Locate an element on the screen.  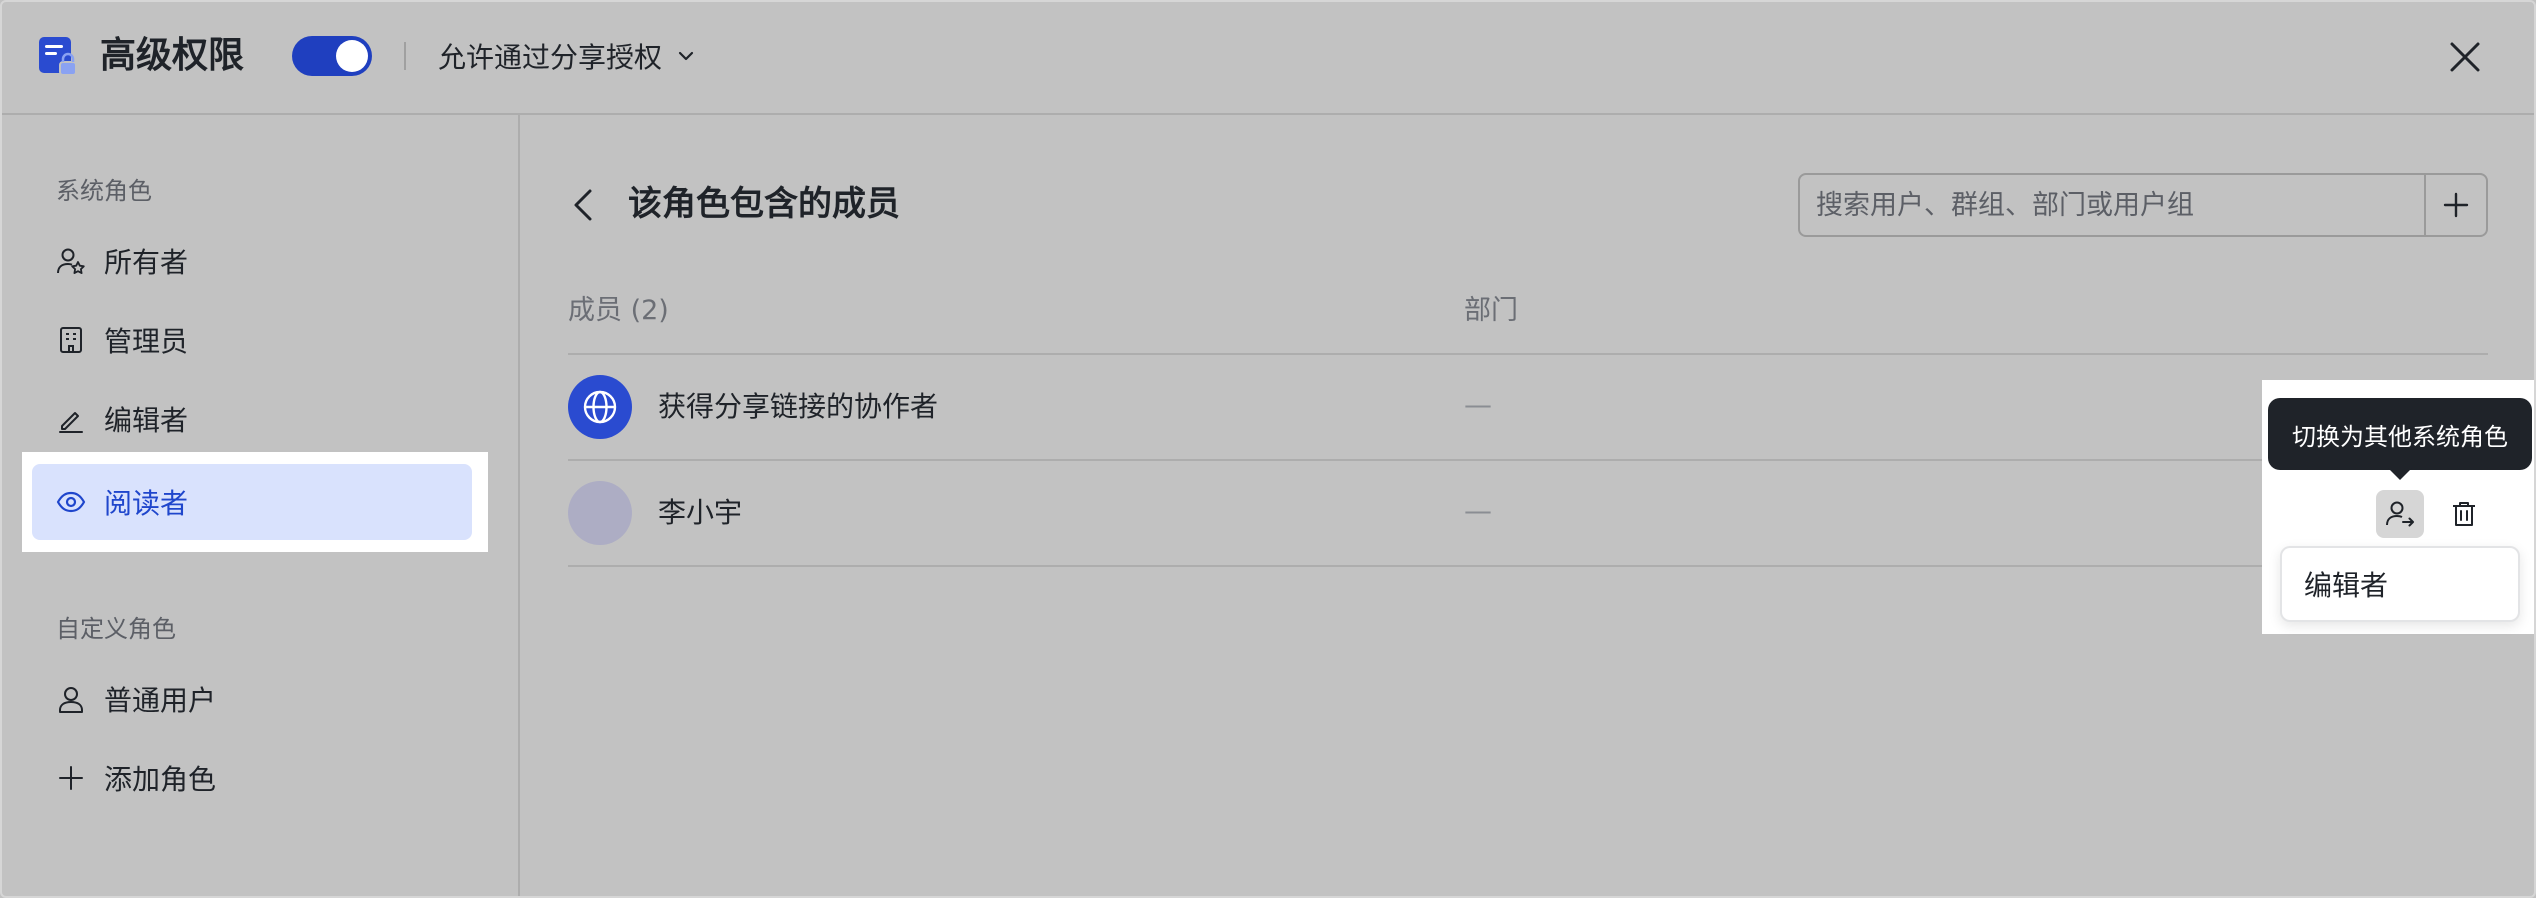
custom-roles-label: 自定义角色 is located at coordinates (116, 629).